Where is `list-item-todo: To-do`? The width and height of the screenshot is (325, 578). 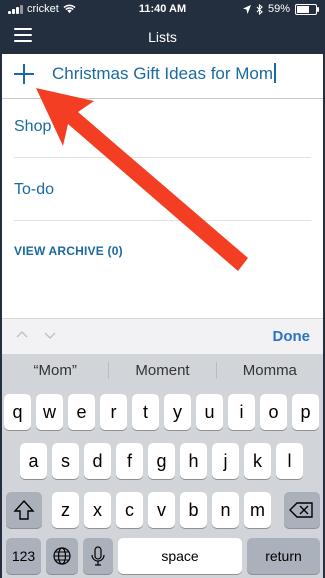 list-item-todo: To-do is located at coordinates (34, 190).